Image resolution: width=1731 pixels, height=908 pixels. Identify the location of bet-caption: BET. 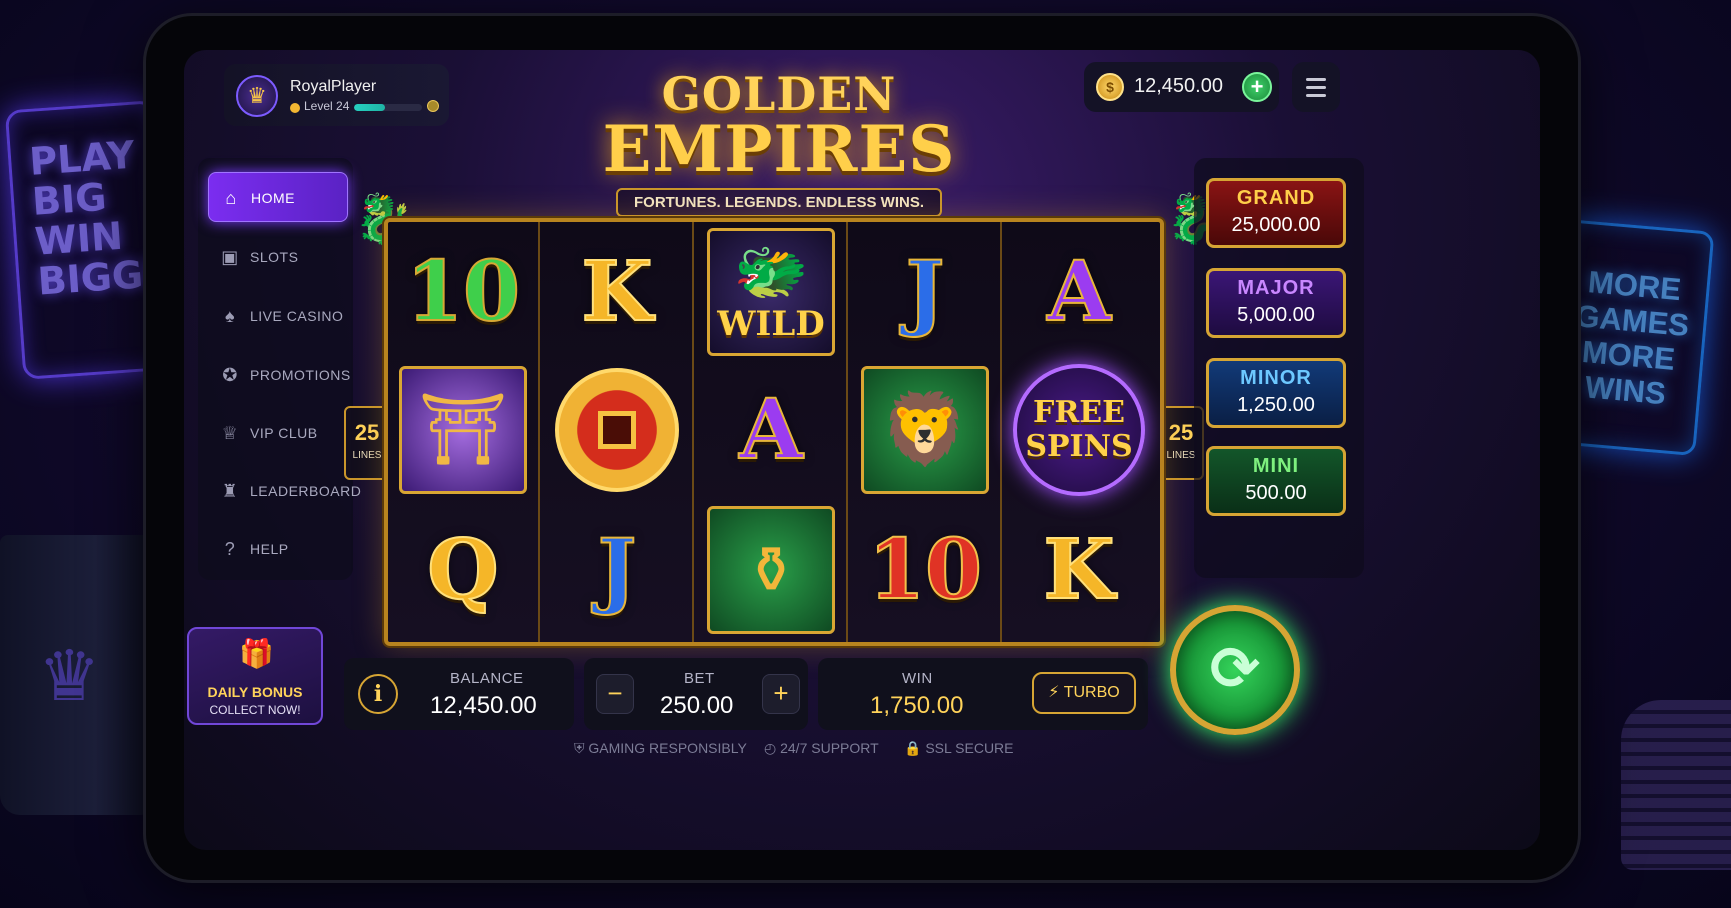
(699, 678).